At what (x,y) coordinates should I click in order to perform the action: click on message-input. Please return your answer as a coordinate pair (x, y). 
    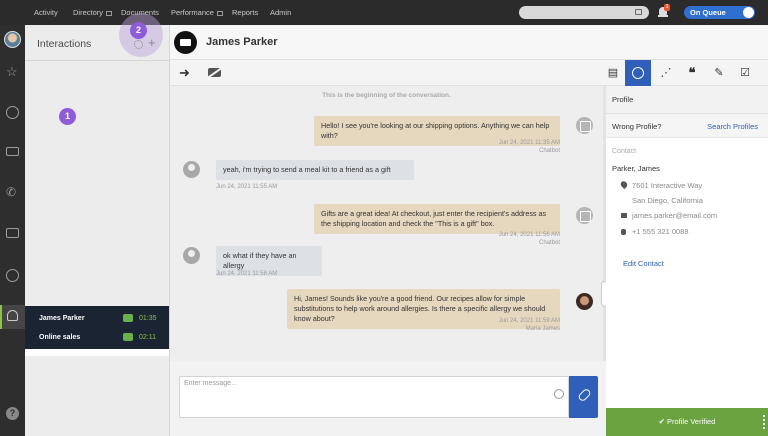
    Looking at the image, I should click on (364, 383).